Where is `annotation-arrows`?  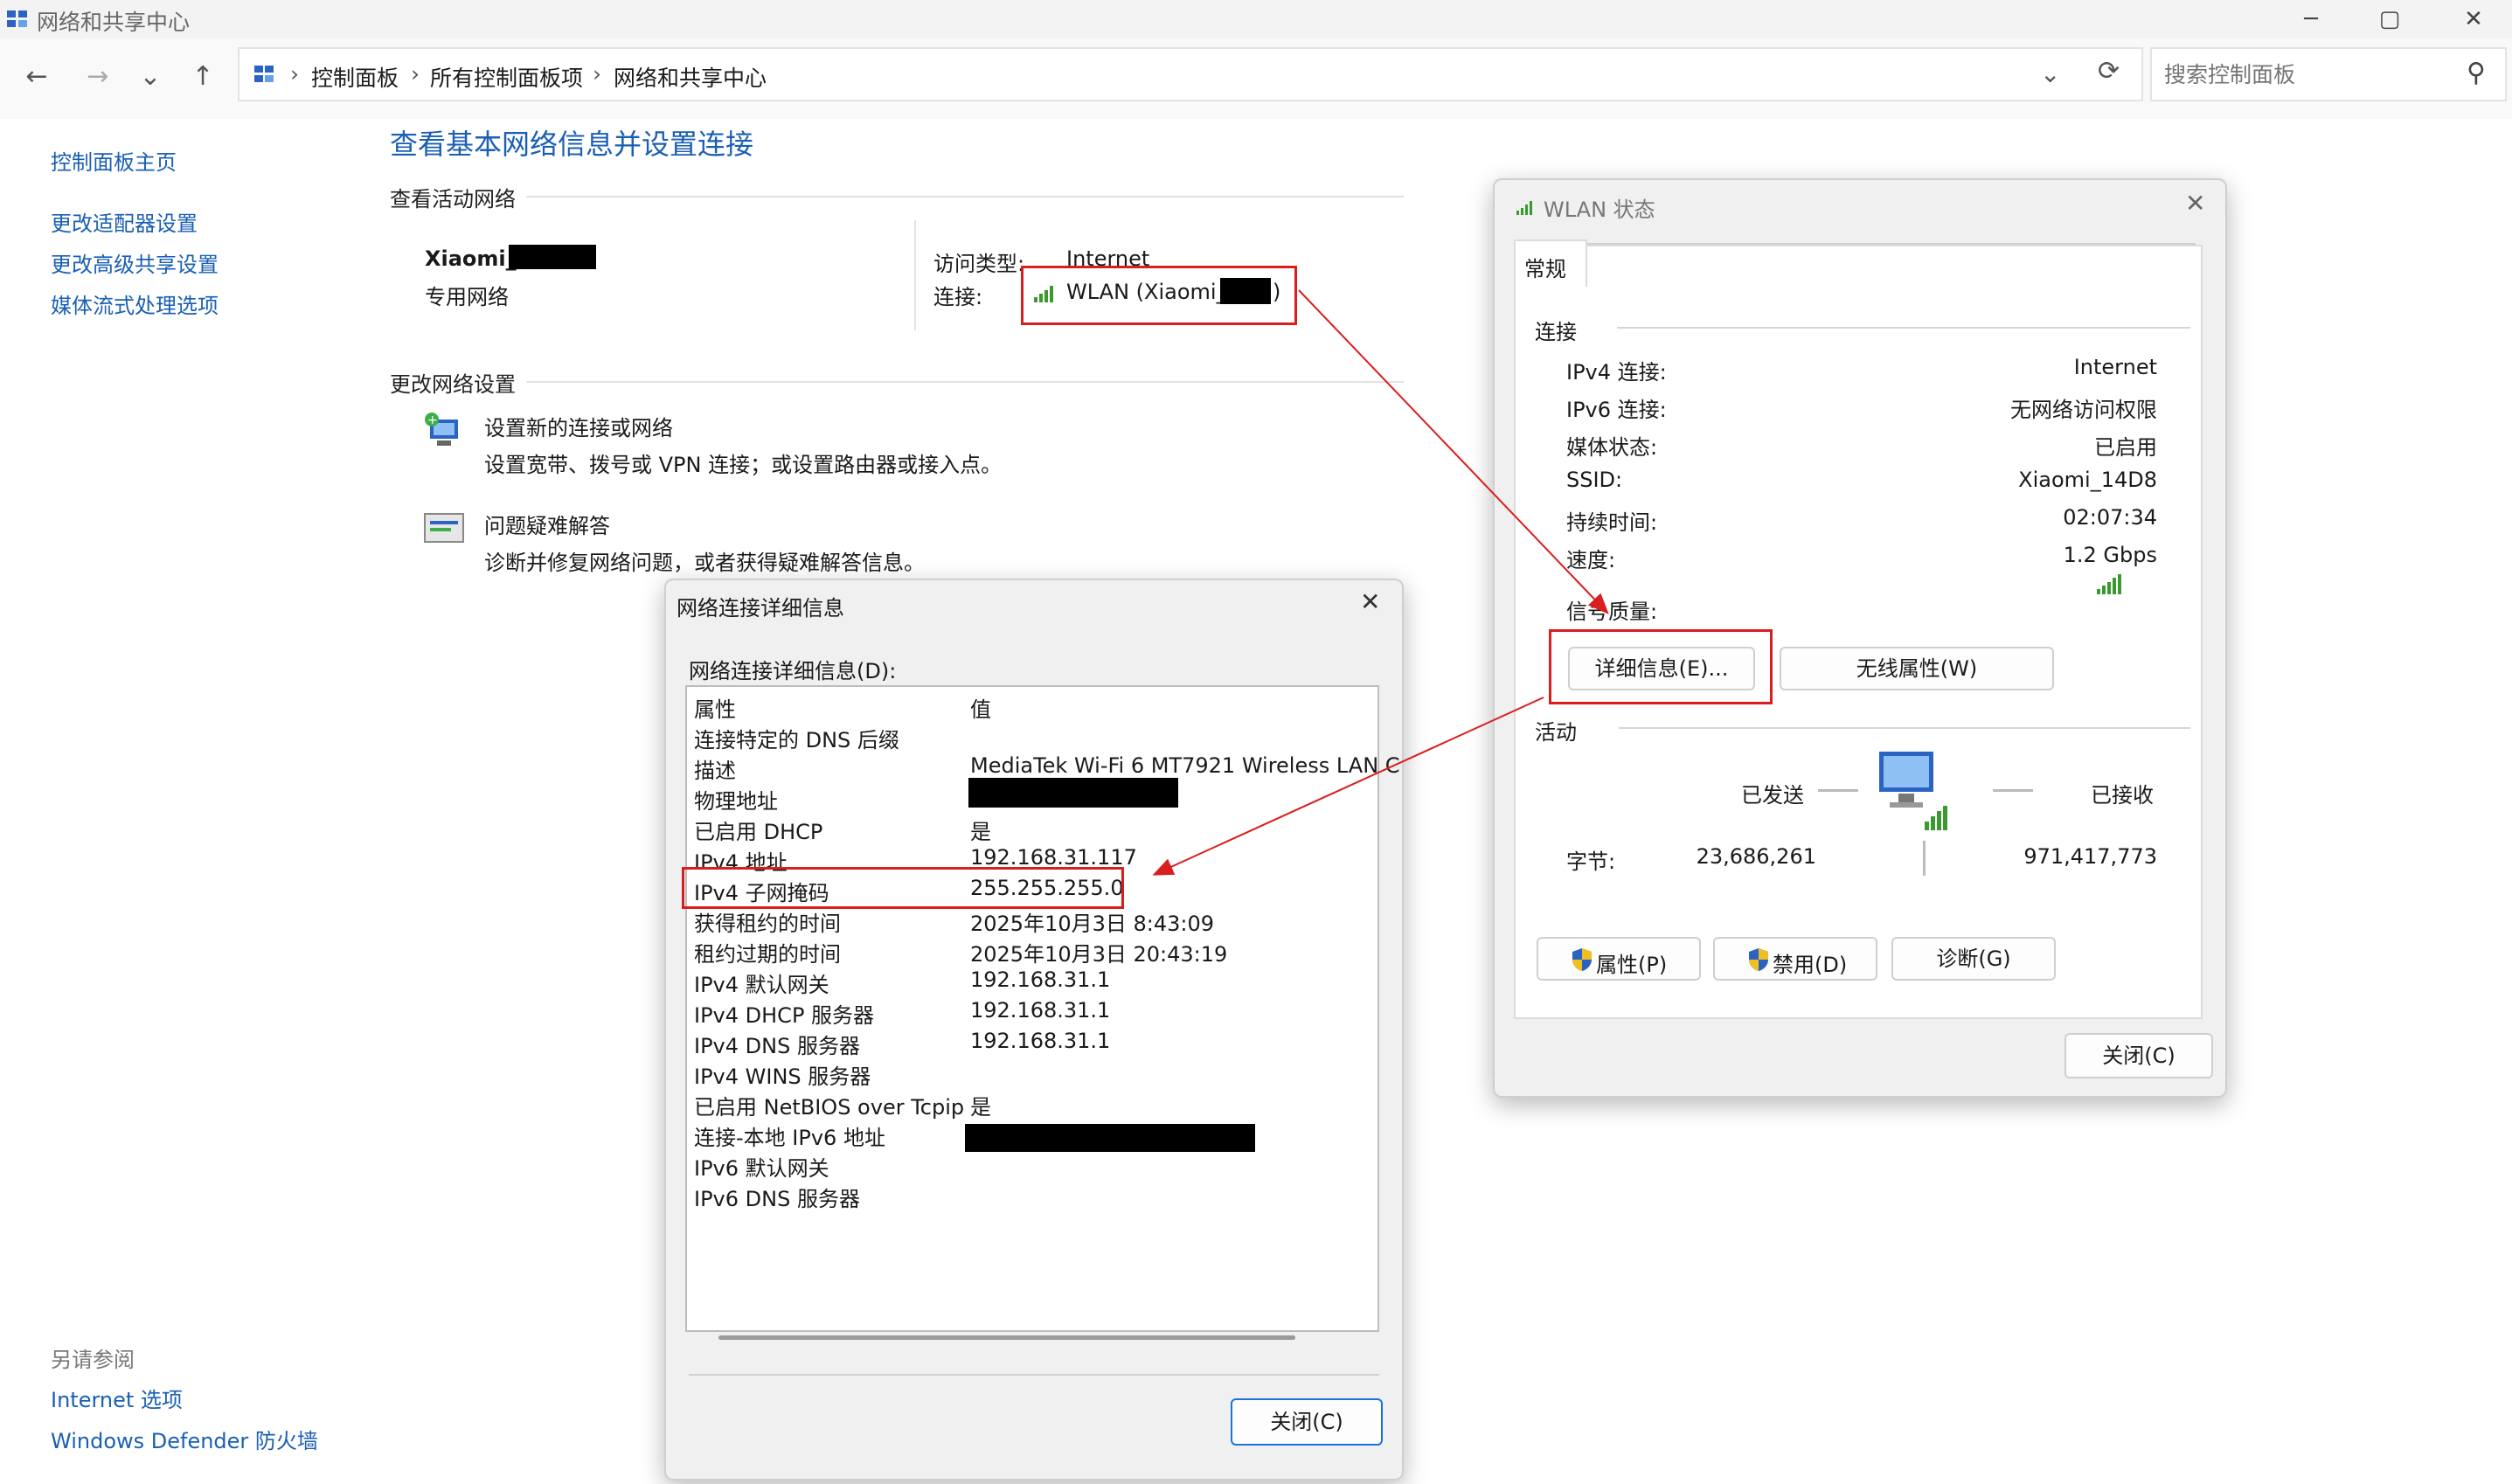
annotation-arrows is located at coordinates (1380, 582).